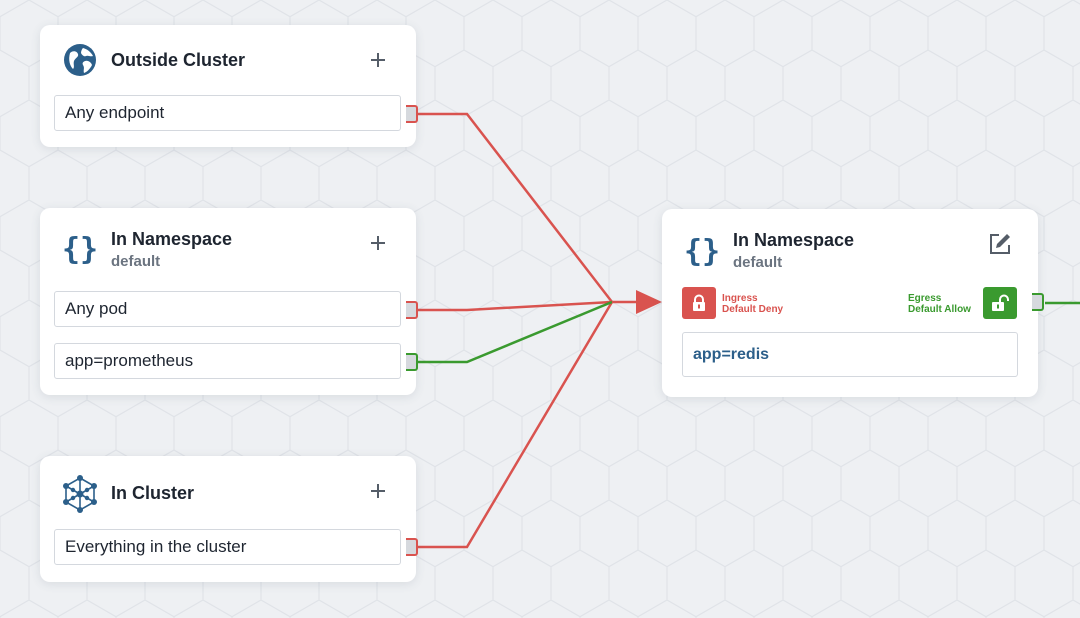 This screenshot has height=618, width=1080. What do you see at coordinates (229, 86) in the screenshot?
I see `outside-cluster-card: Outside Cluster Any endpoint` at bounding box center [229, 86].